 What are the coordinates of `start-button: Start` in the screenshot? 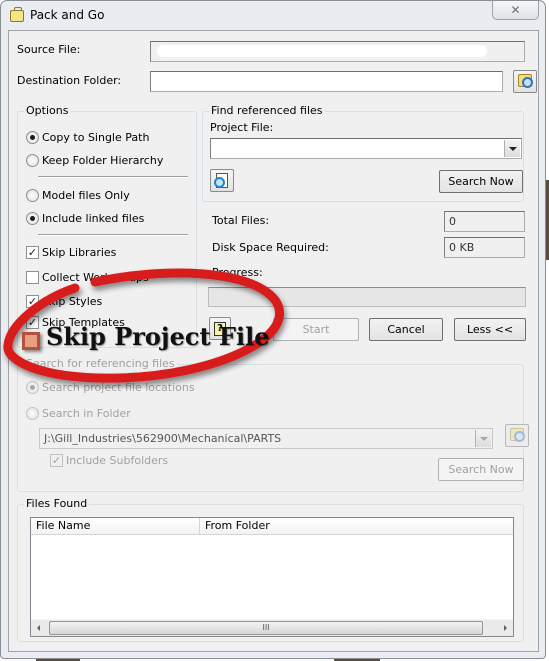 It's located at (316, 329).